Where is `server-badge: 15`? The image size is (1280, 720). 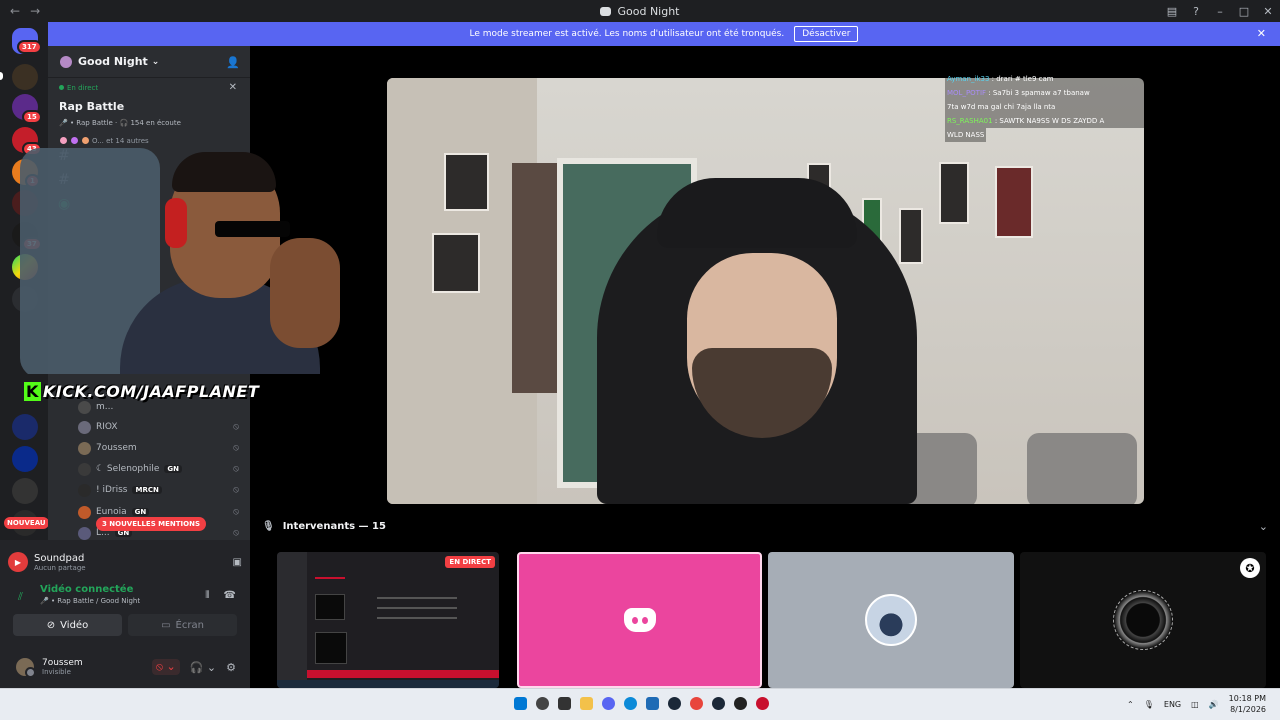
server-badge: 15 is located at coordinates (32, 117).